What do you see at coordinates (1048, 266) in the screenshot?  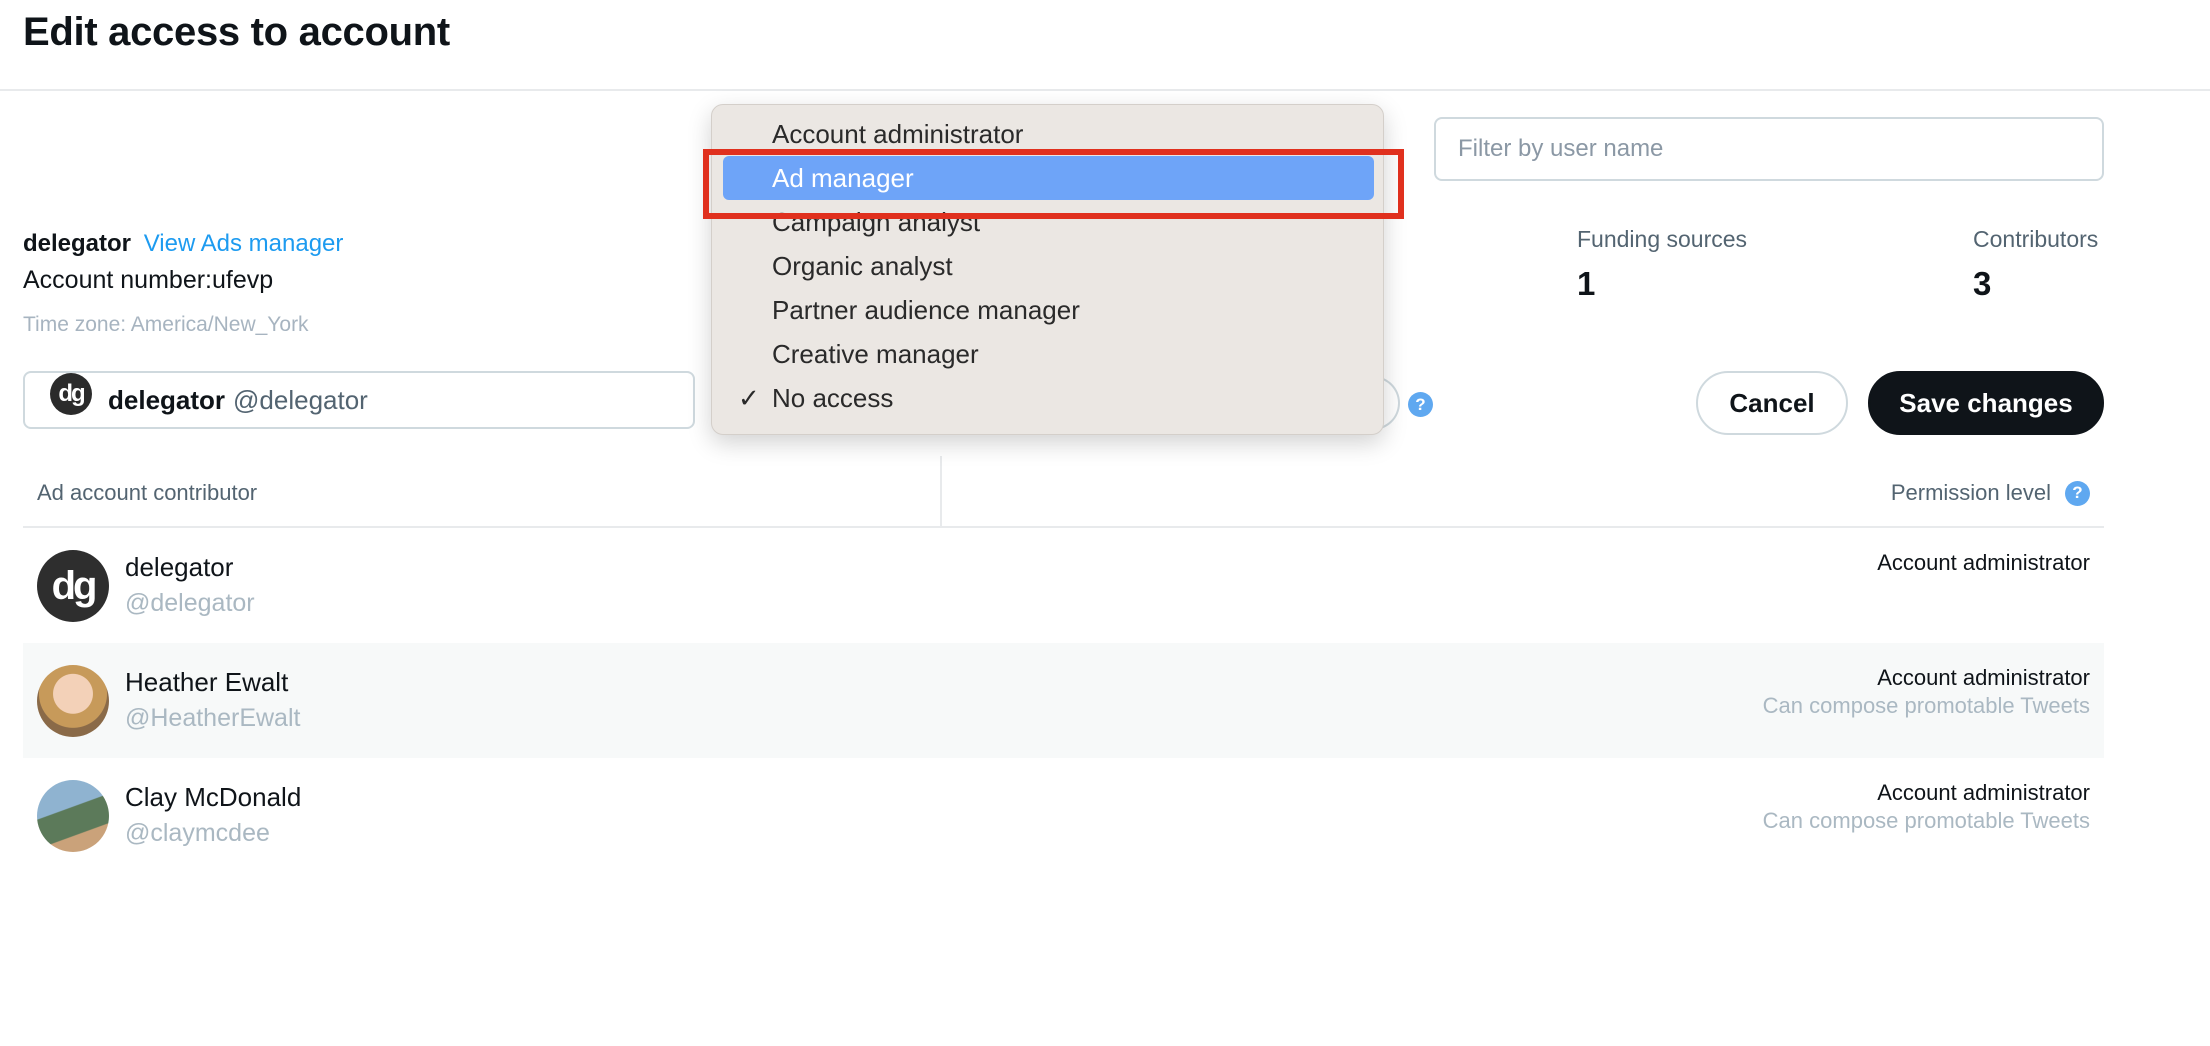 I see `menu-item-organic-analyst: Organic analyst` at bounding box center [1048, 266].